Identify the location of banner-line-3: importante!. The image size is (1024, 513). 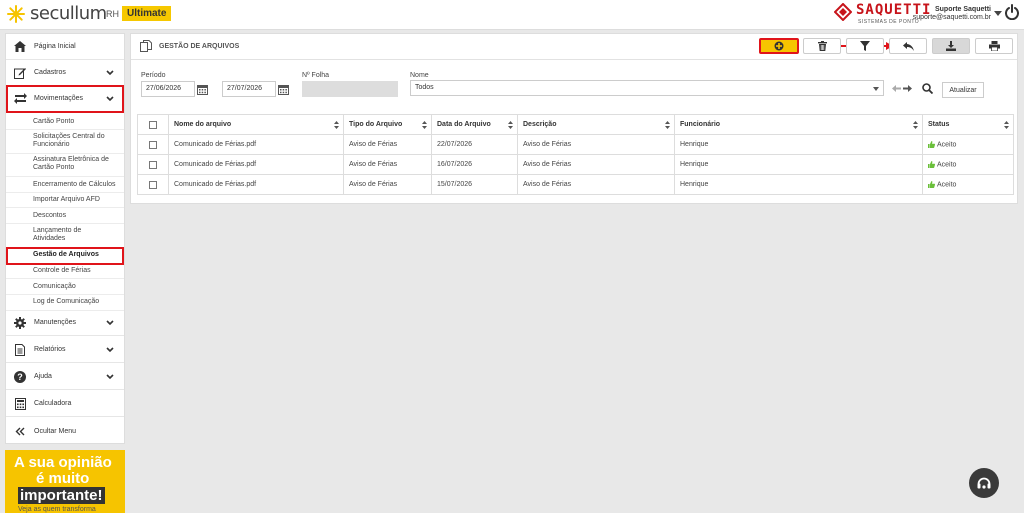
(61, 495).